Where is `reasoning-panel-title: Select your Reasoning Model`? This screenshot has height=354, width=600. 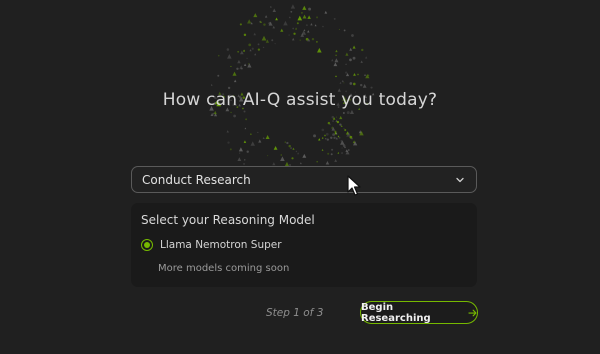
reasoning-panel-title: Select your Reasoning Model is located at coordinates (228, 220).